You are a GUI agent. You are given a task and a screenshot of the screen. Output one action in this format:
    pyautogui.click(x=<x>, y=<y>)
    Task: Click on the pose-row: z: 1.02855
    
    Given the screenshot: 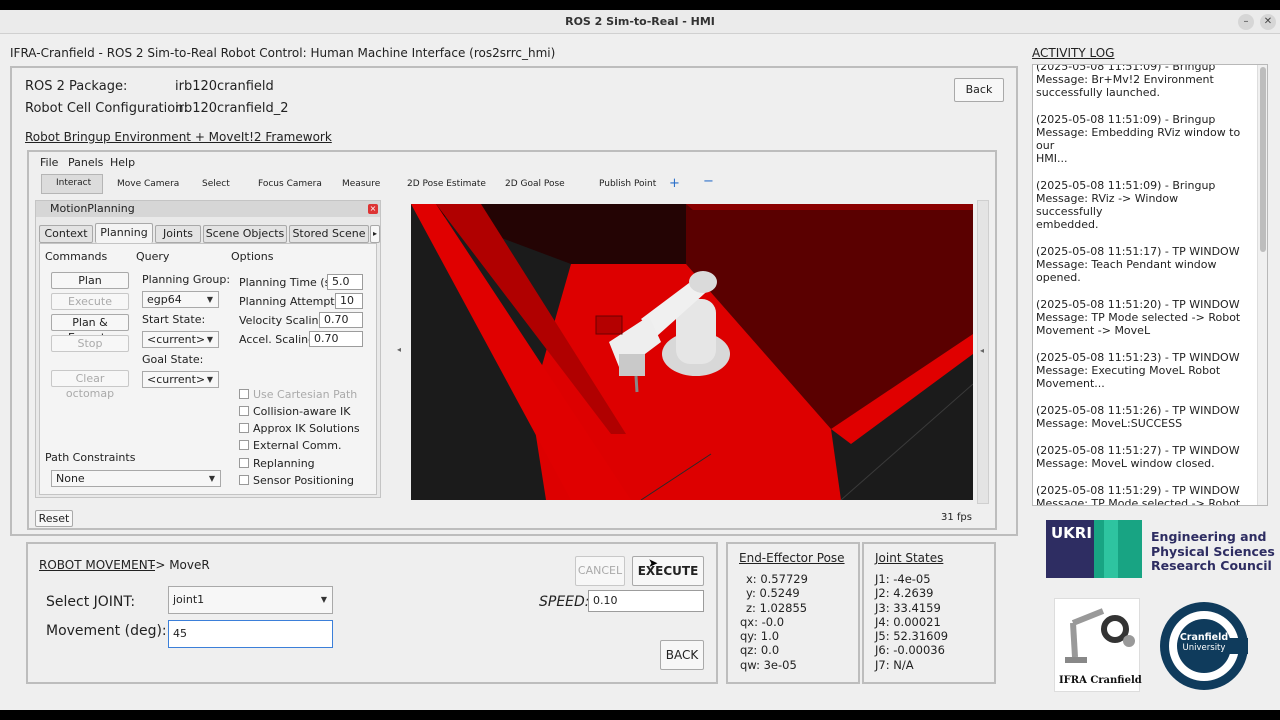 What is the action you would take?
    pyautogui.click(x=777, y=607)
    